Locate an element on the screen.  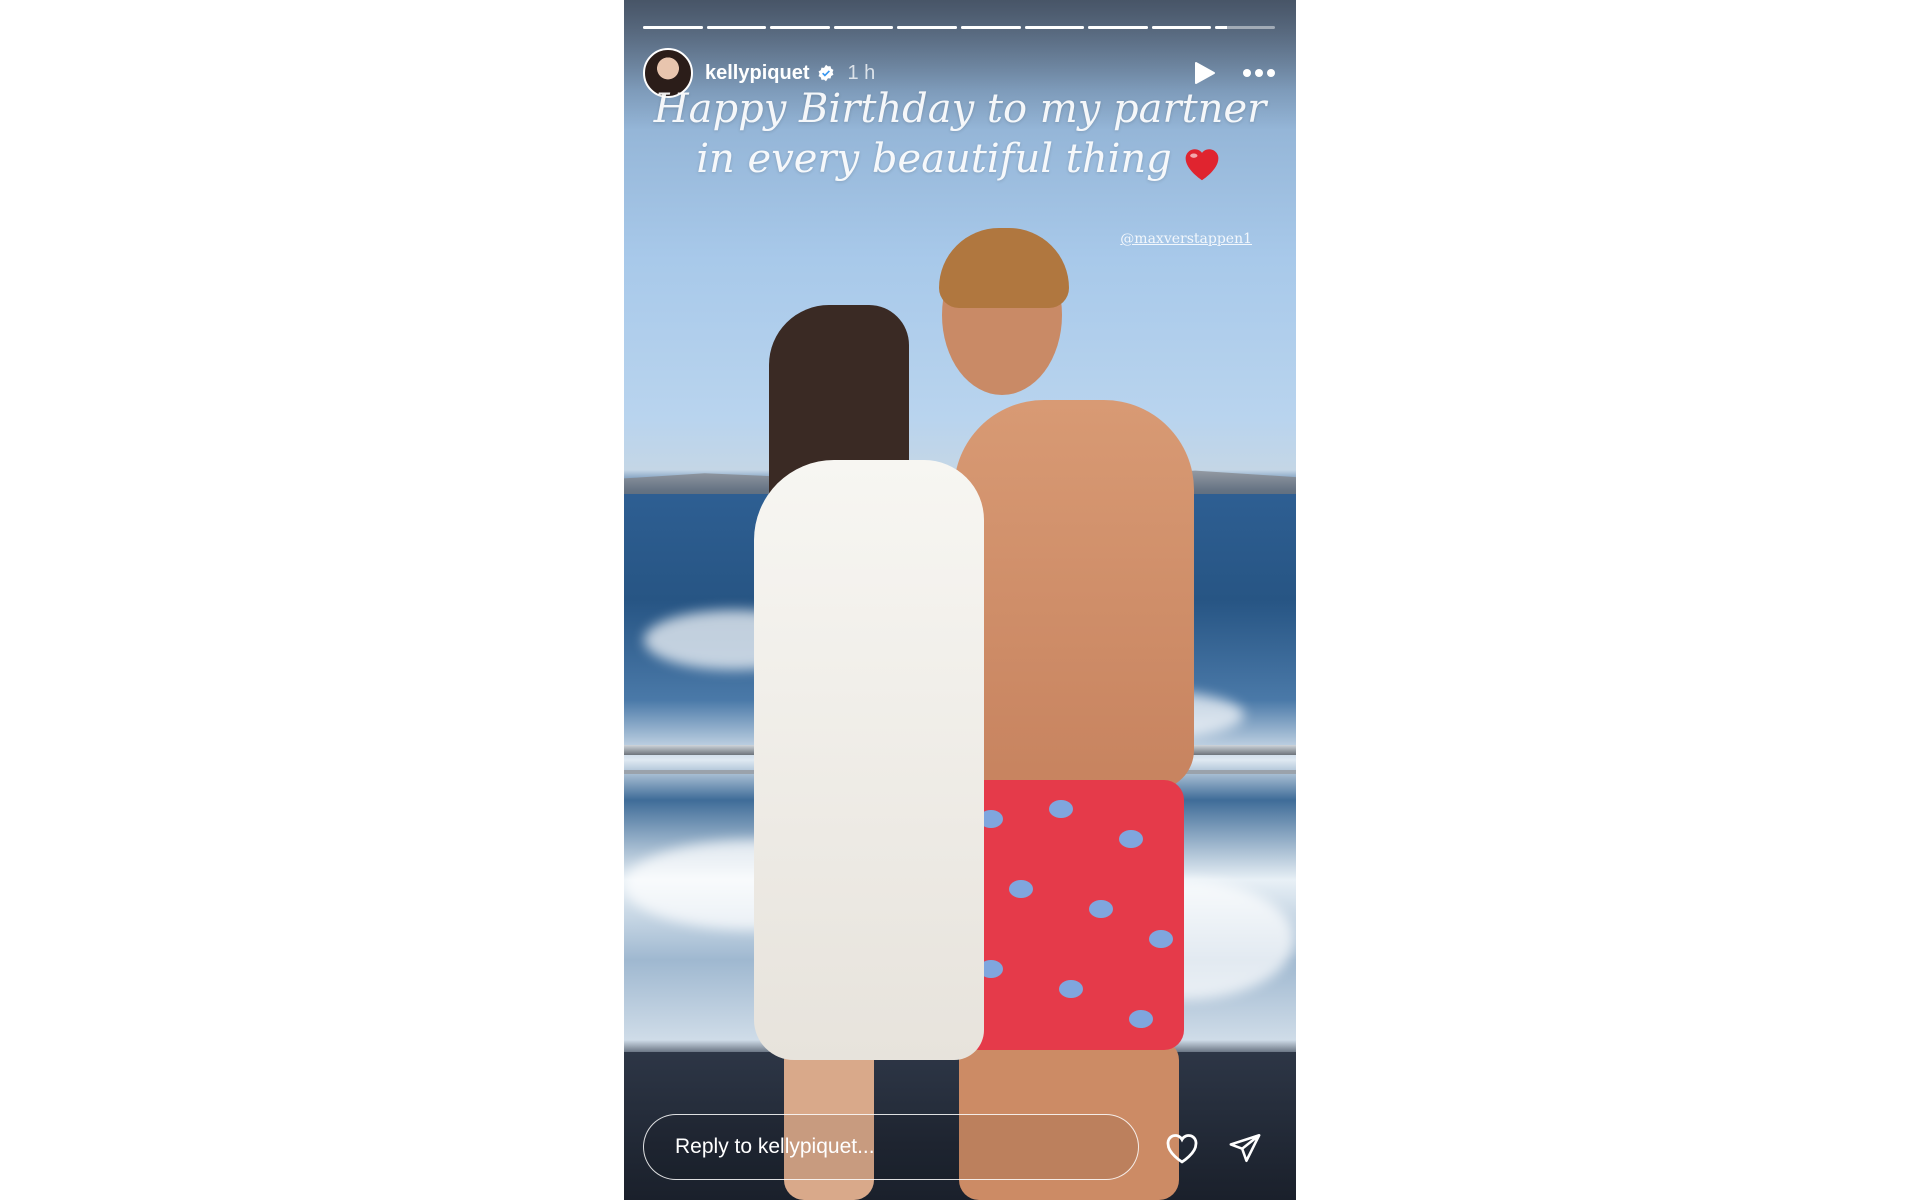
heart-icon is located at coordinates (1182, 1149).